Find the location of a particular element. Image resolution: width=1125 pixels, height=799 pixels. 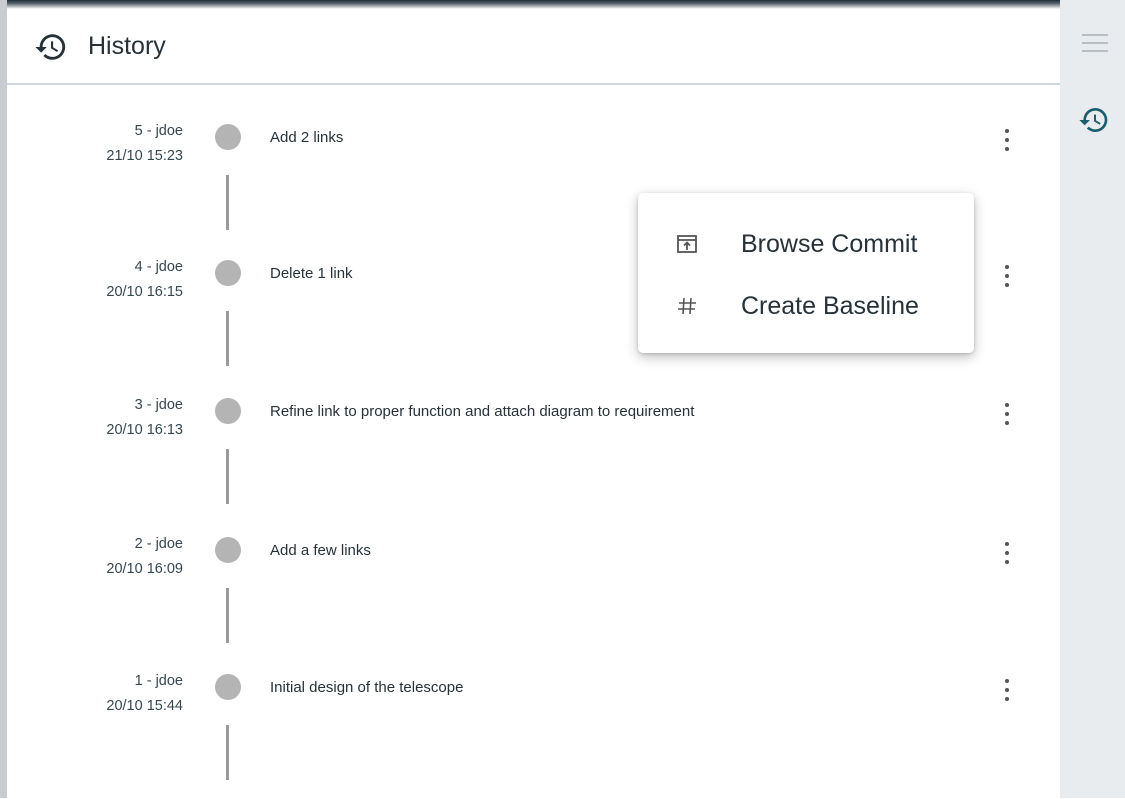

commit-id-user: 5 - jdoe is located at coordinates (158, 131).